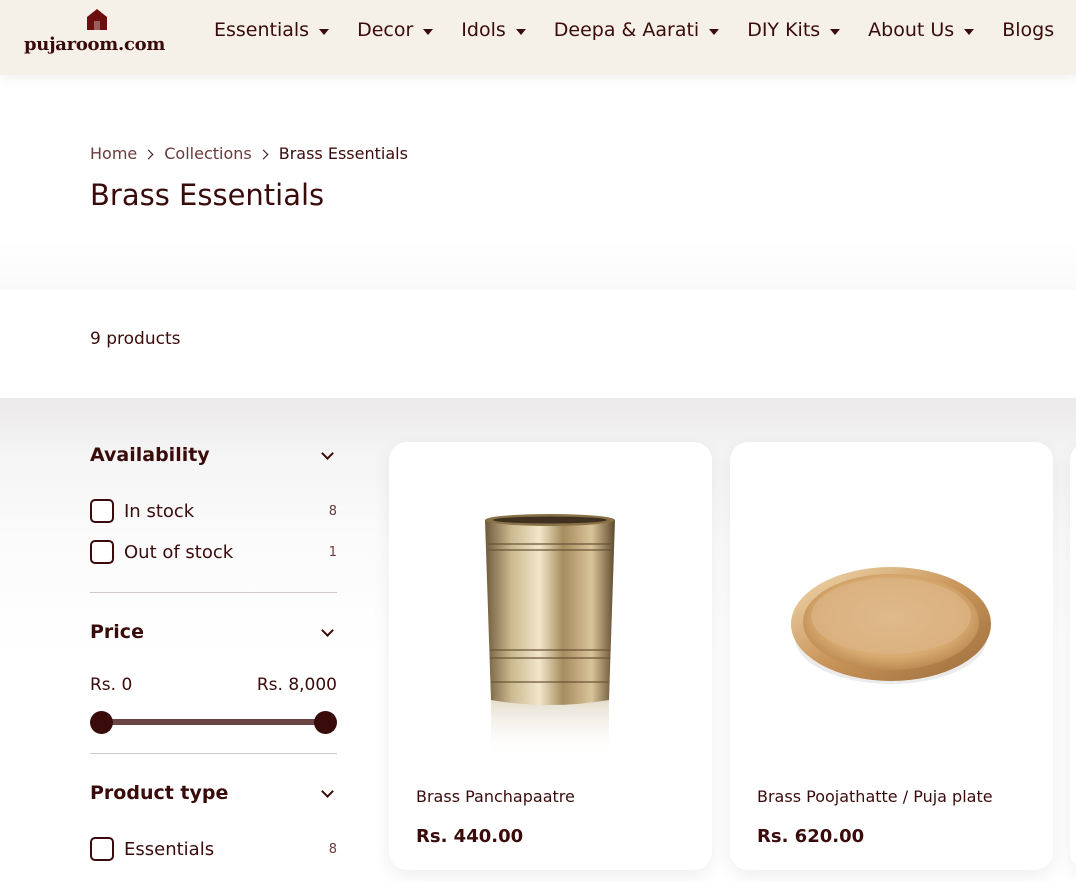 This screenshot has height=882, width=1076. What do you see at coordinates (470, 836) in the screenshot?
I see `product-price: Rs. 440.00` at bounding box center [470, 836].